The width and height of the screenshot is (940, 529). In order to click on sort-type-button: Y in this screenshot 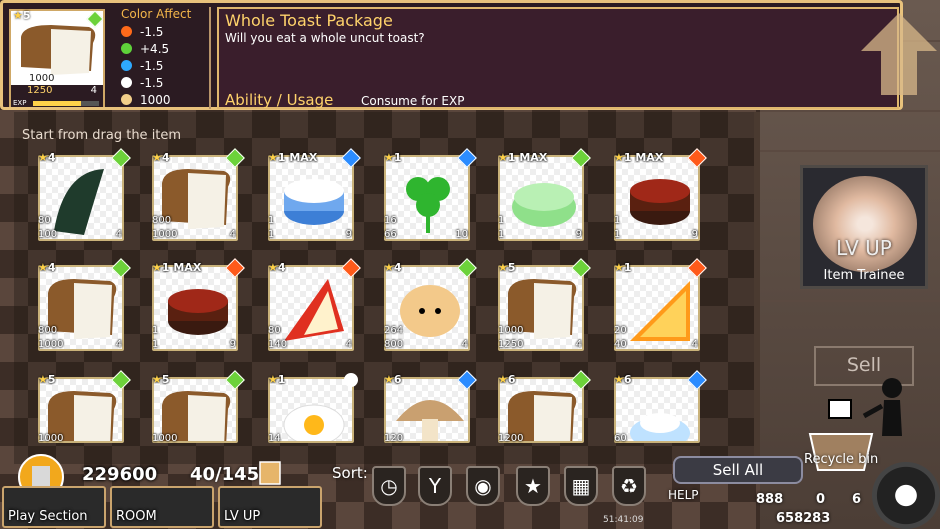, I will do `click(435, 486)`.